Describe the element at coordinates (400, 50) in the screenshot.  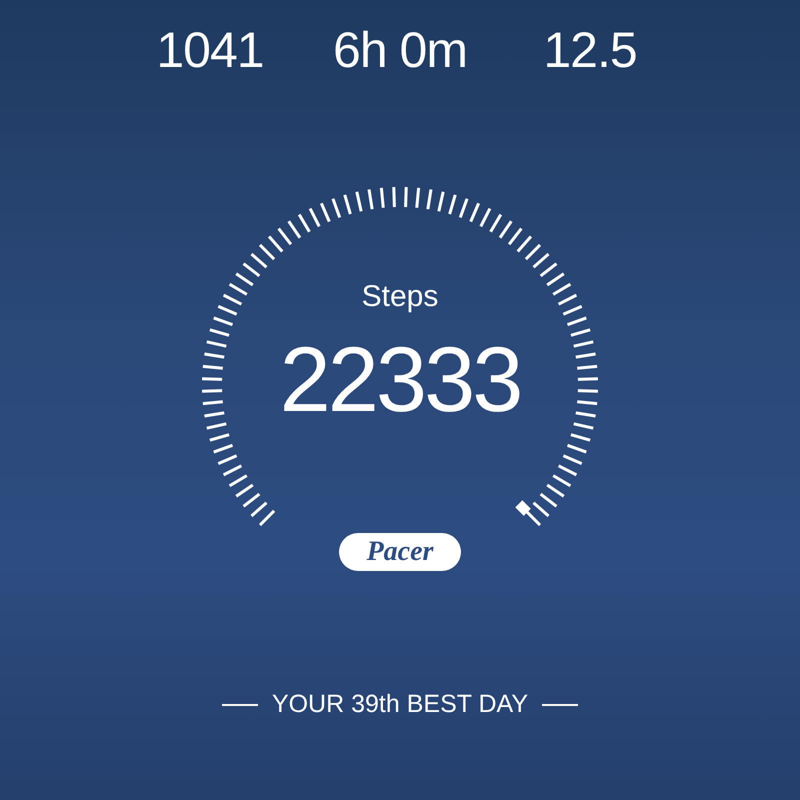
I see `stat-value: 6h 0m` at that location.